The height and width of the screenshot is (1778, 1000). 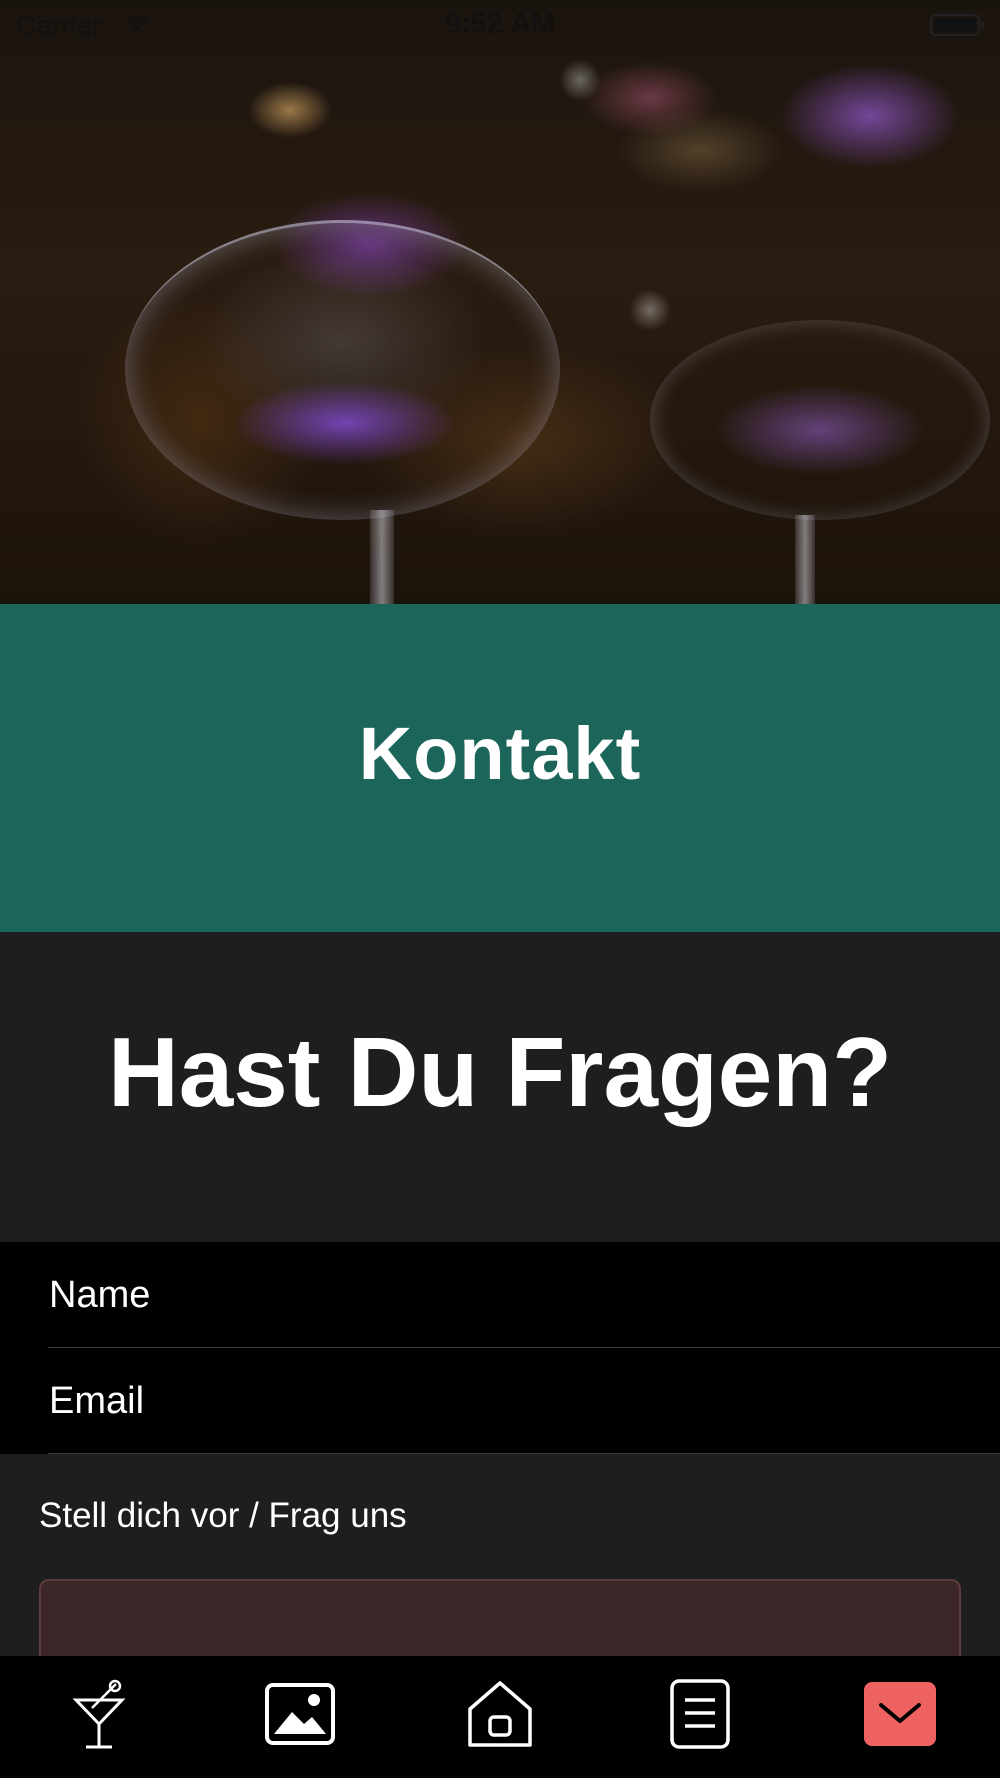 I want to click on home-icon, so click(x=500, y=1714).